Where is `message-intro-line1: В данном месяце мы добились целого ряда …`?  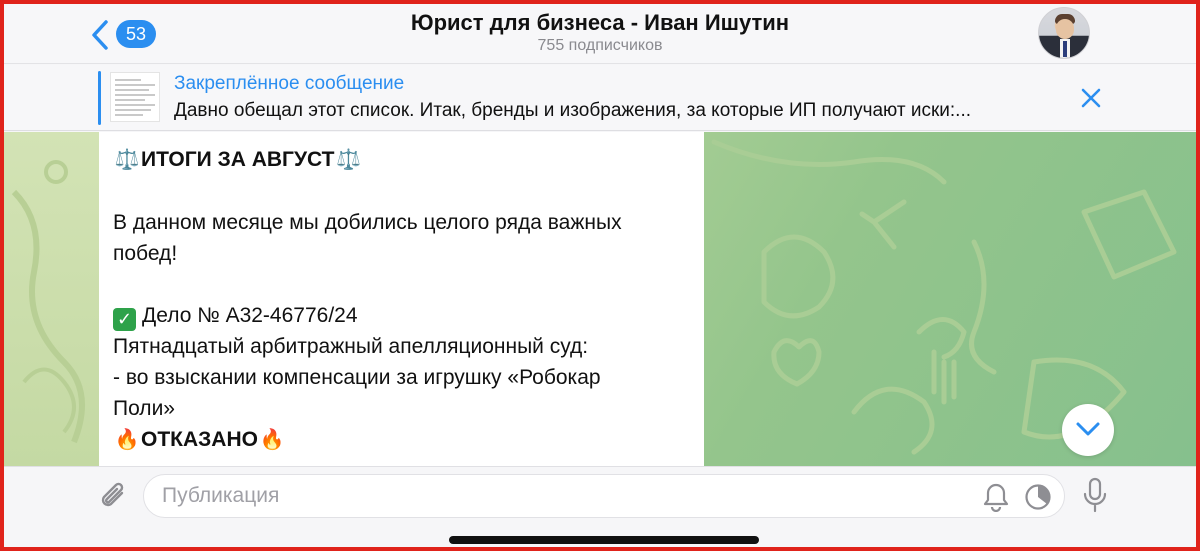
message-intro-line1: В данном месяце мы добились целого ряда … is located at coordinates (367, 222).